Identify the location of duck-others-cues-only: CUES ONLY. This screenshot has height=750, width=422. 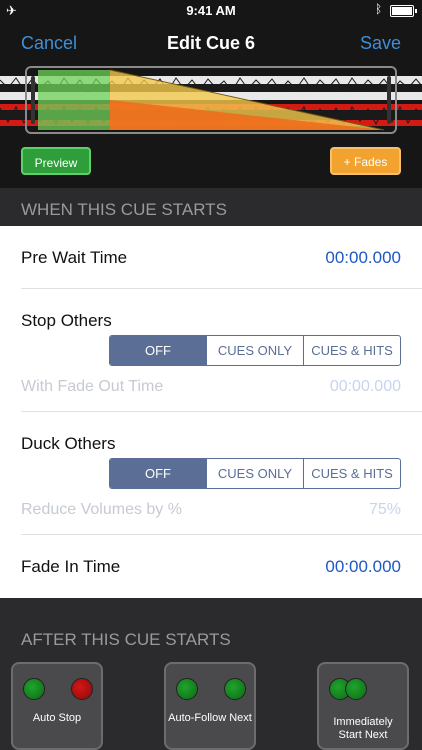
(254, 473).